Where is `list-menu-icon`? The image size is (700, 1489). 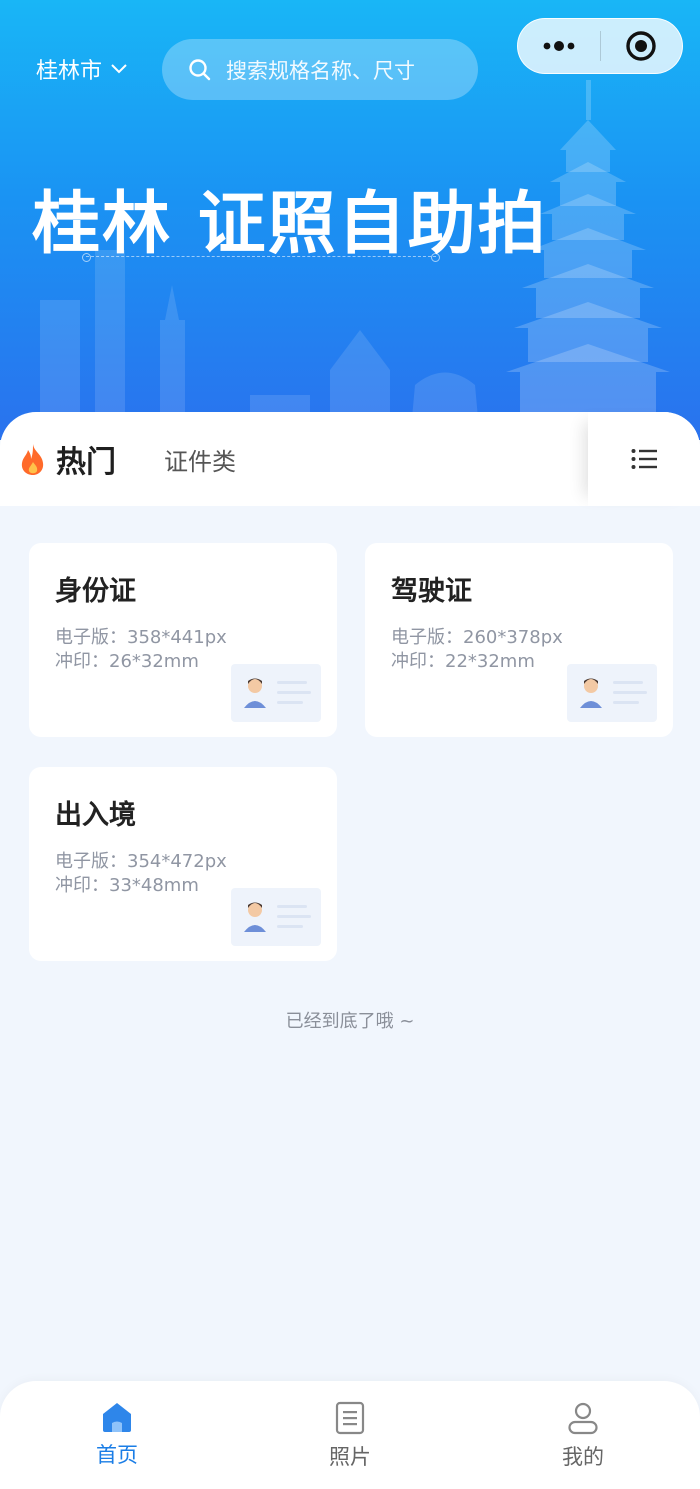
list-menu-icon is located at coordinates (644, 459).